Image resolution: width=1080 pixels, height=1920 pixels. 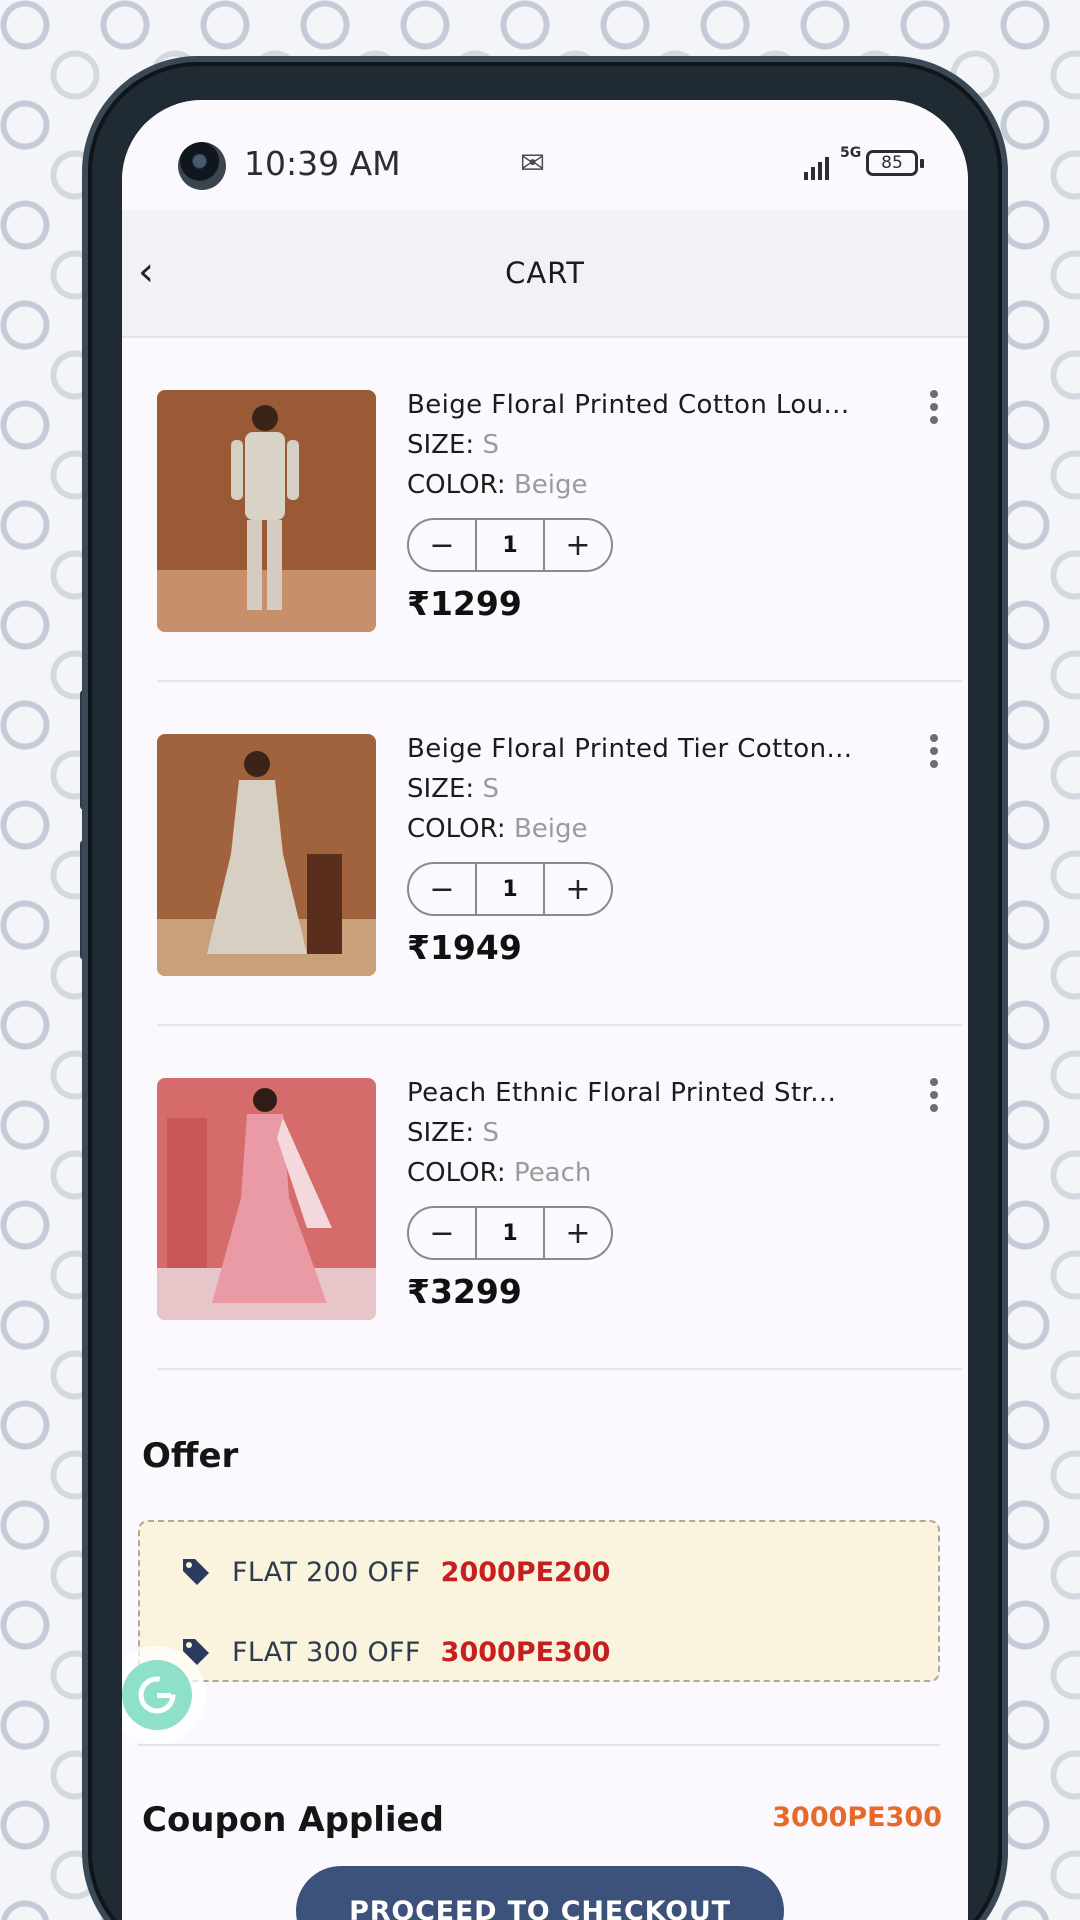 I want to click on coupon-applied-title: Coupon Applied, so click(x=293, y=1820).